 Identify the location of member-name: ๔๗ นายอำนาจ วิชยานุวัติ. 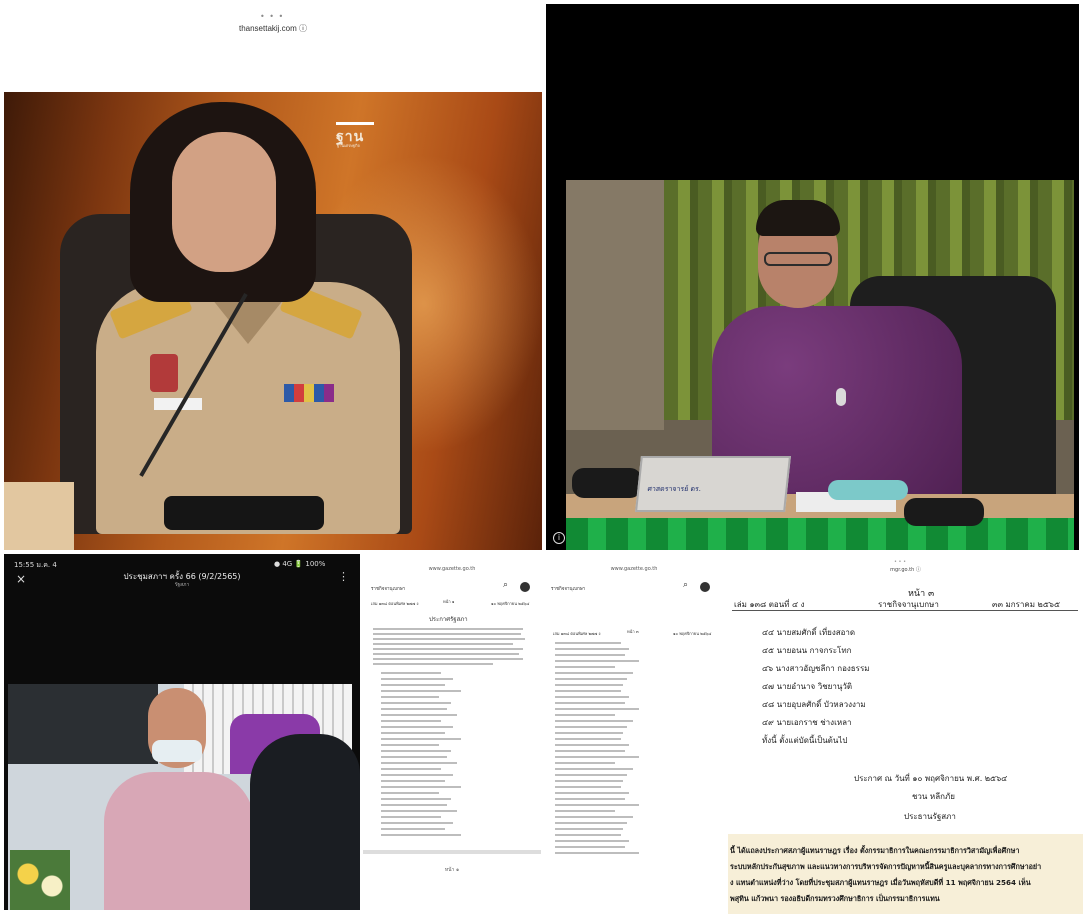
(807, 686).